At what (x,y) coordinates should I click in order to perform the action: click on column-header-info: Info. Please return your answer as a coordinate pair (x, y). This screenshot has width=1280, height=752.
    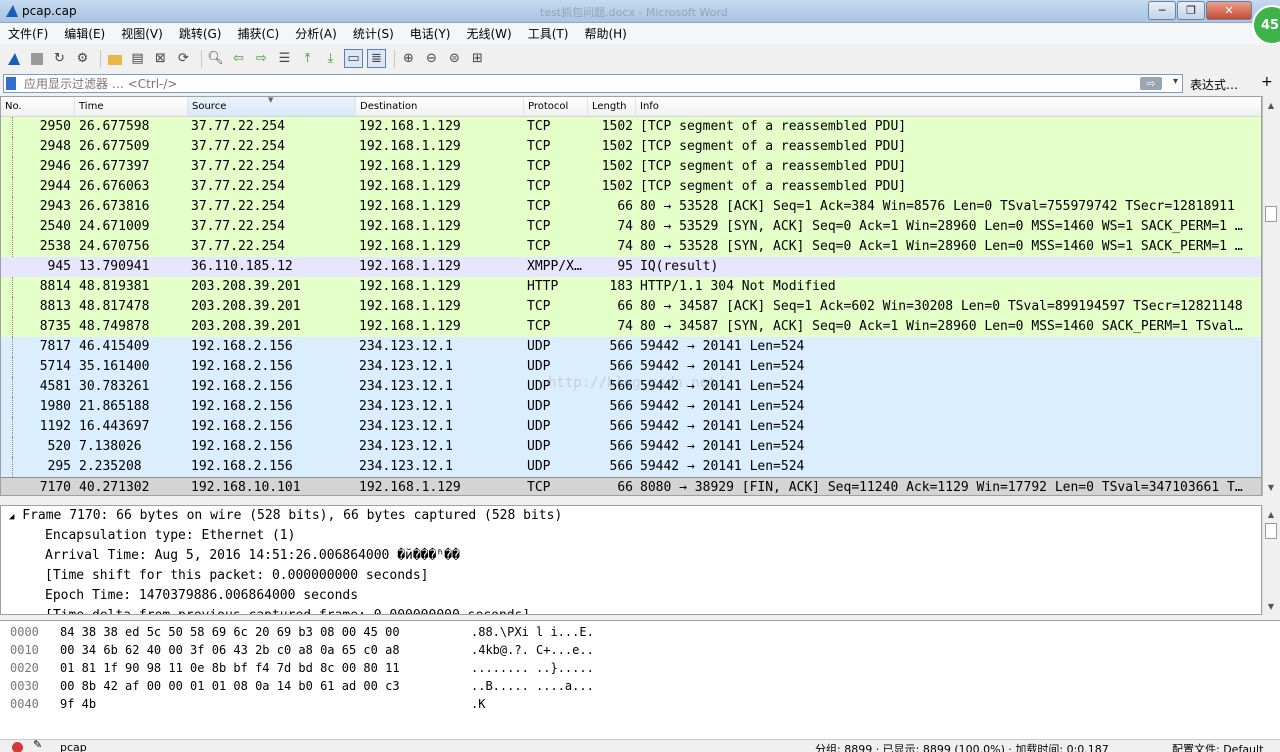
    Looking at the image, I should click on (948, 106).